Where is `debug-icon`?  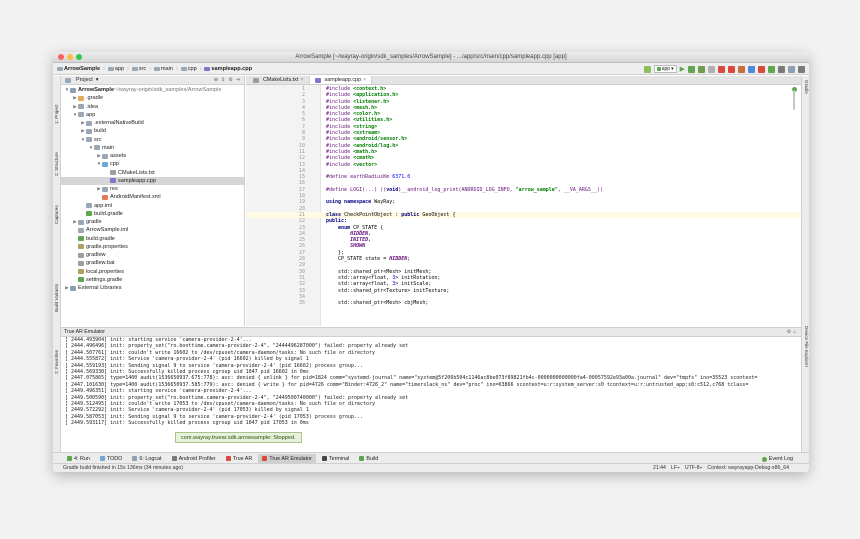 debug-icon is located at coordinates (691, 69).